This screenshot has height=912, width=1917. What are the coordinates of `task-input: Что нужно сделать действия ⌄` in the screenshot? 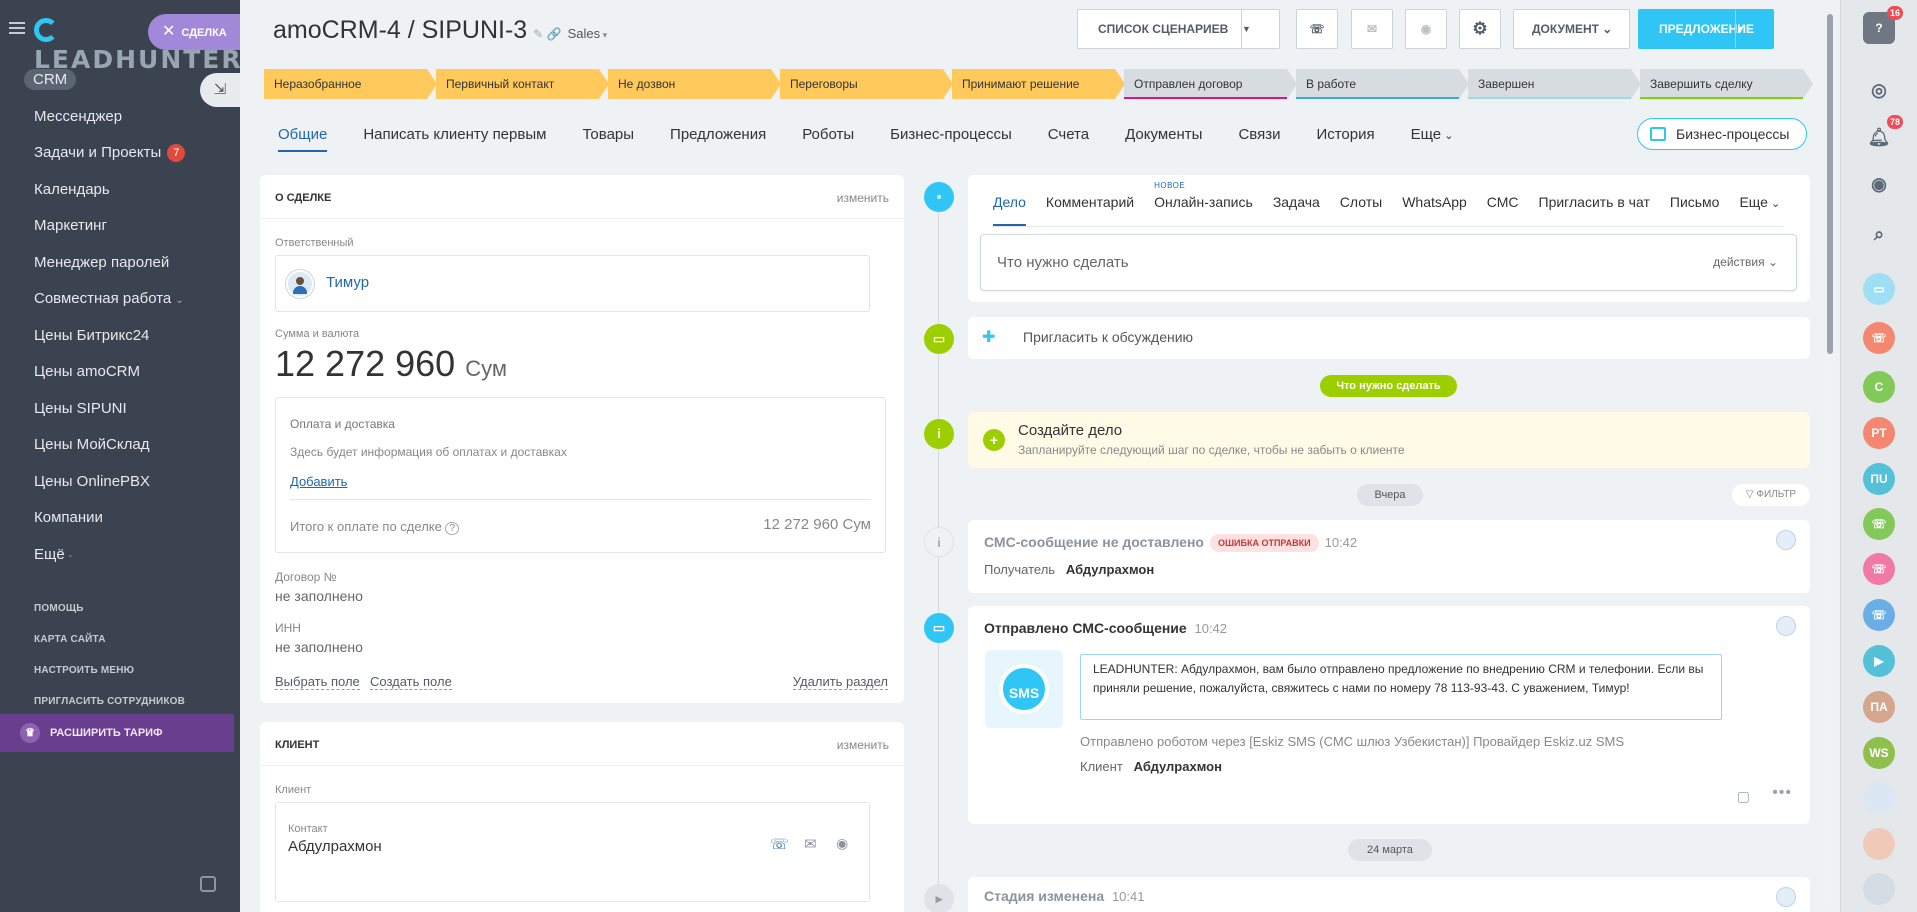 It's located at (1388, 262).